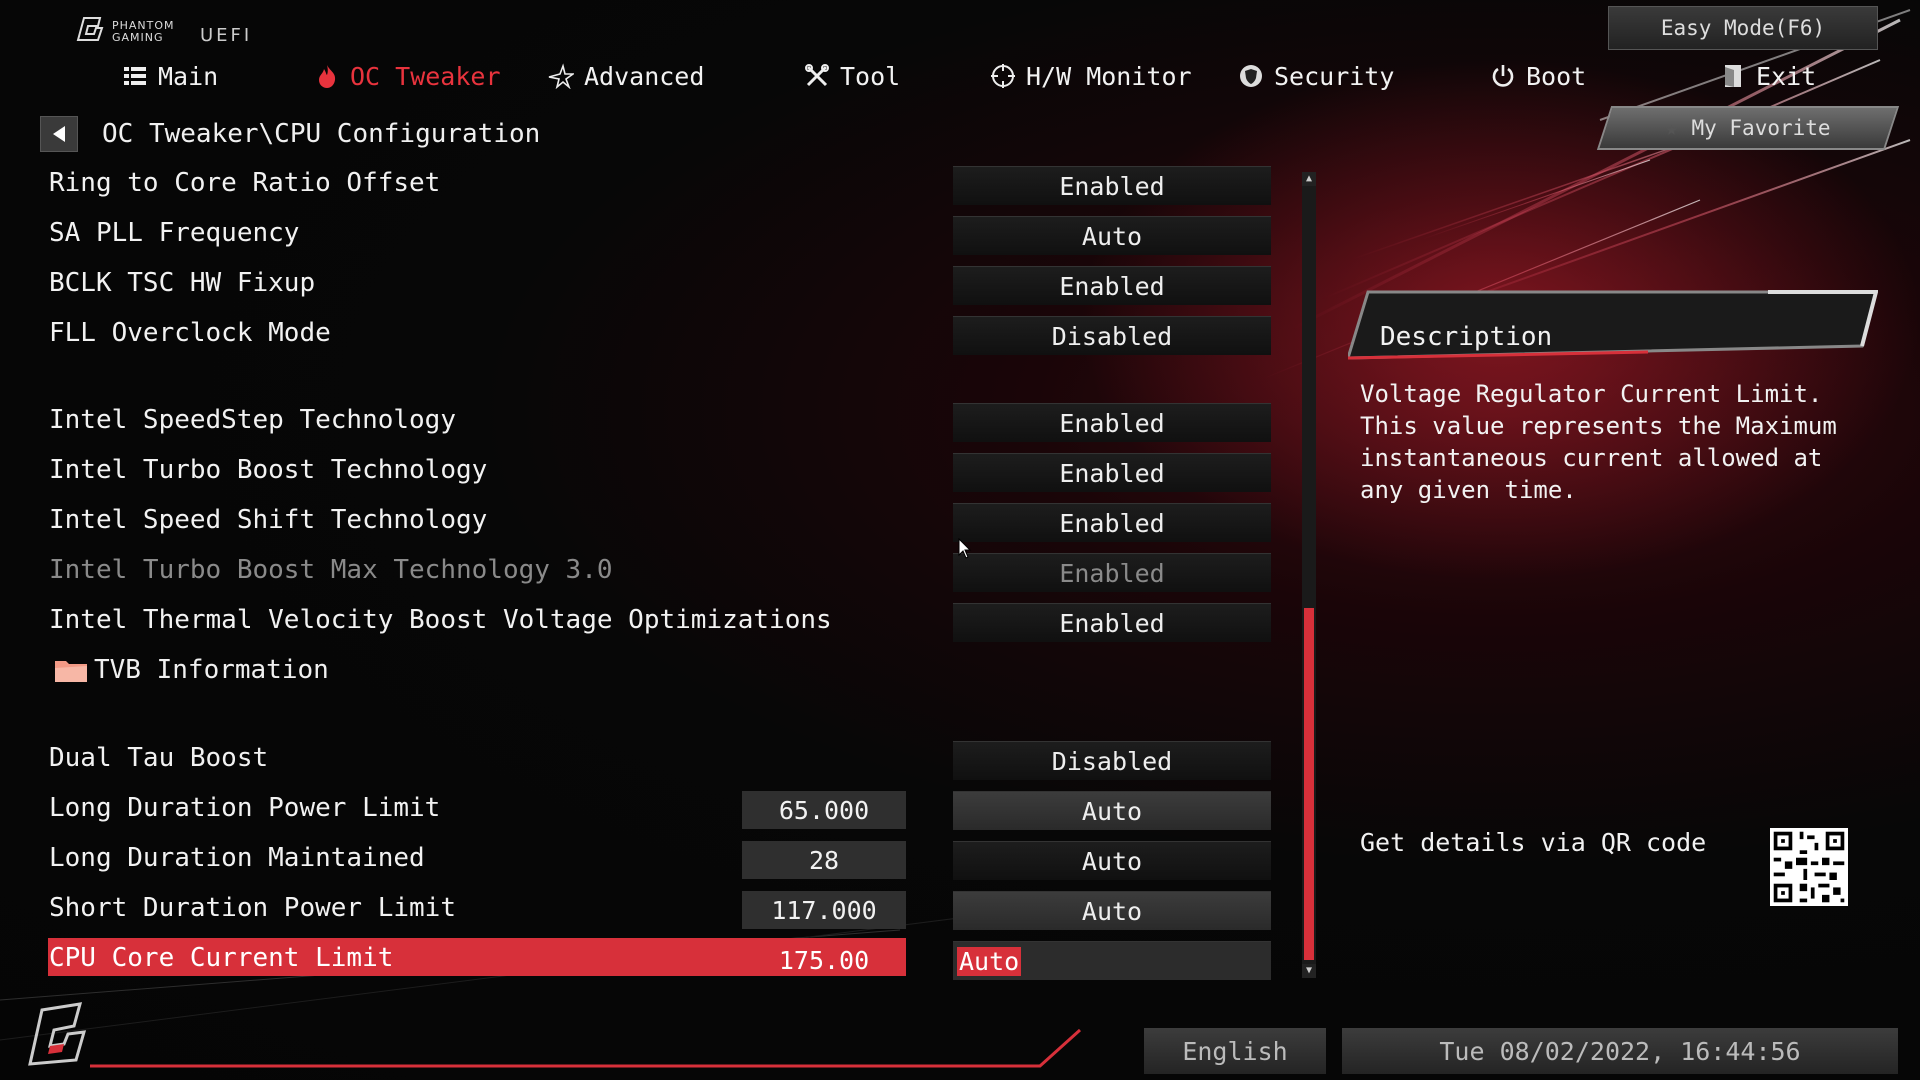 Image resolution: width=1920 pixels, height=1080 pixels. I want to click on back-button, so click(59, 134).